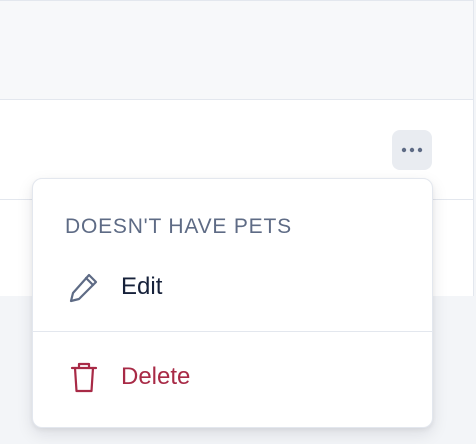 This screenshot has height=444, width=476. I want to click on menu-divider, so click(232, 331).